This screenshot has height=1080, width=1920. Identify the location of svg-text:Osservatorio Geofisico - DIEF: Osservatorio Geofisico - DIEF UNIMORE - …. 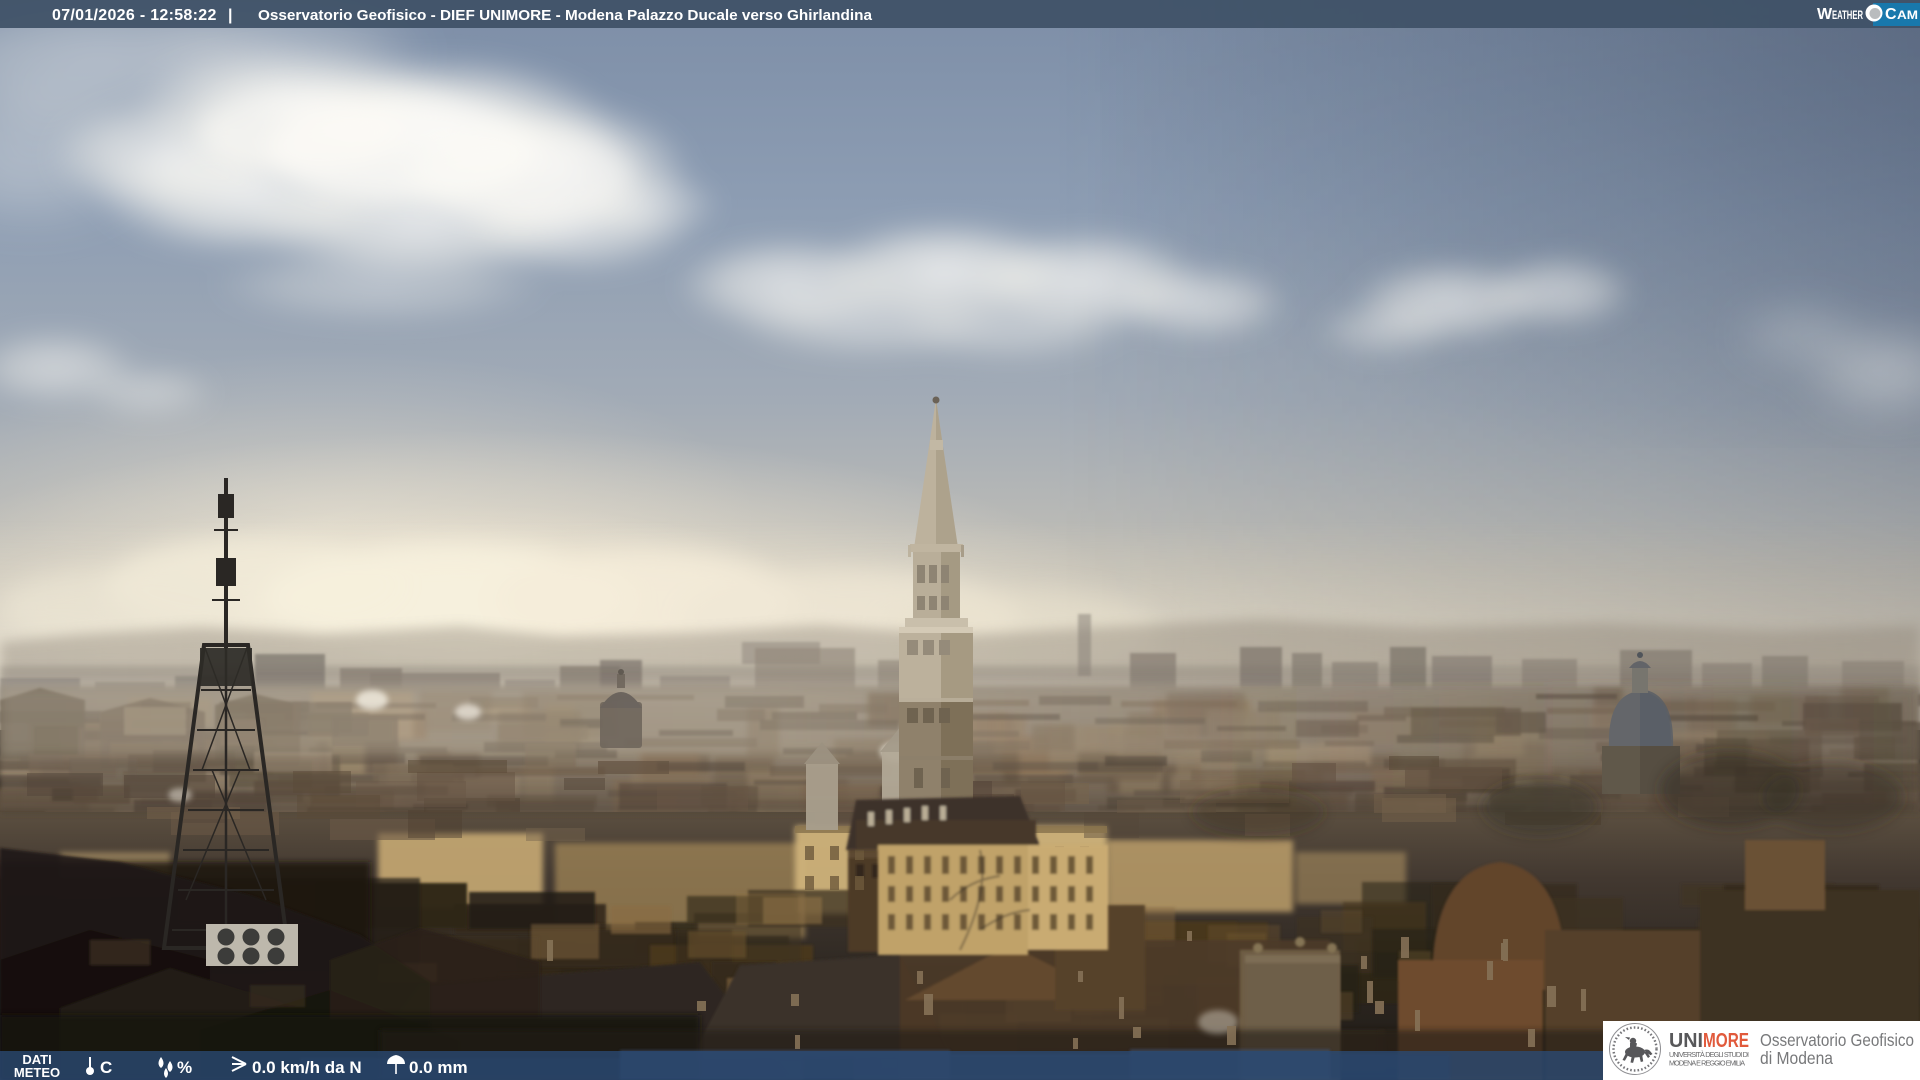
(565, 15).